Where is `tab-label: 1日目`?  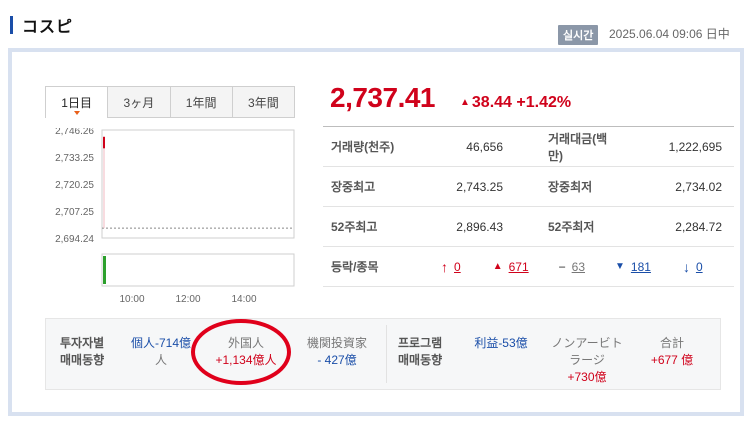
tab-label: 1日目 is located at coordinates (76, 103).